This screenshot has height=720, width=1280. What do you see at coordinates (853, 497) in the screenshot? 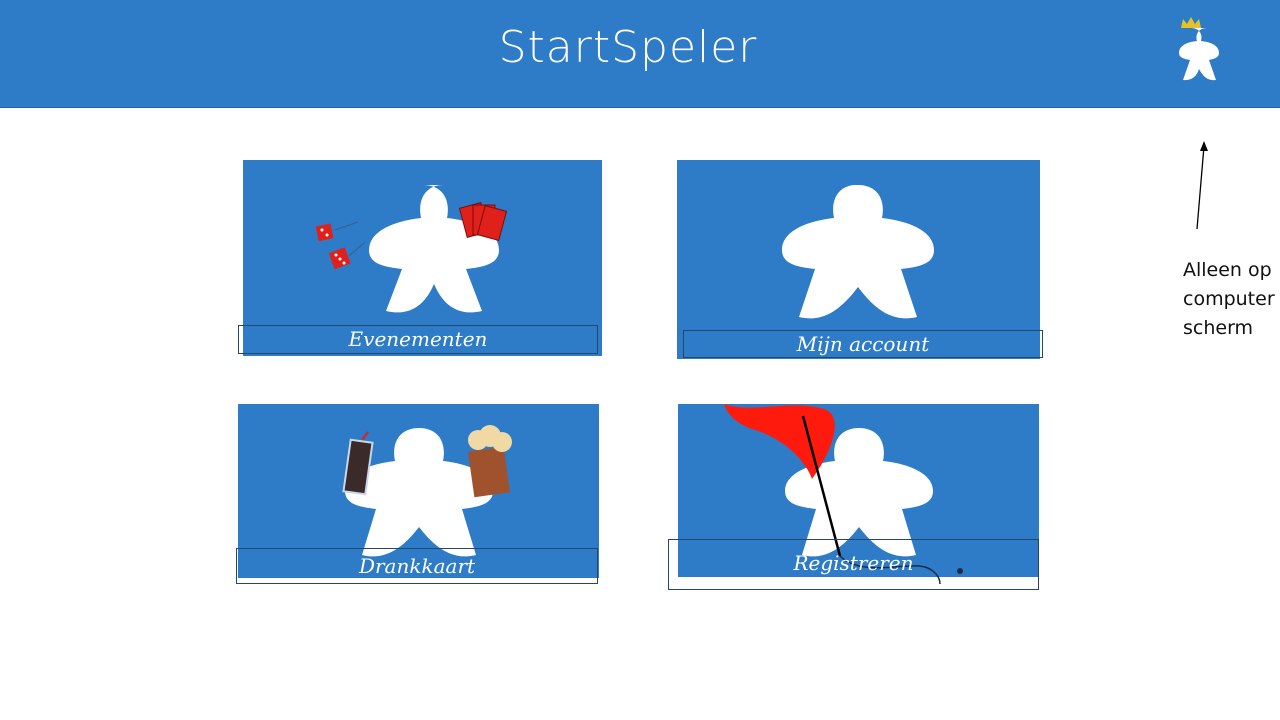
I see `tile-registreren: Registreren` at bounding box center [853, 497].